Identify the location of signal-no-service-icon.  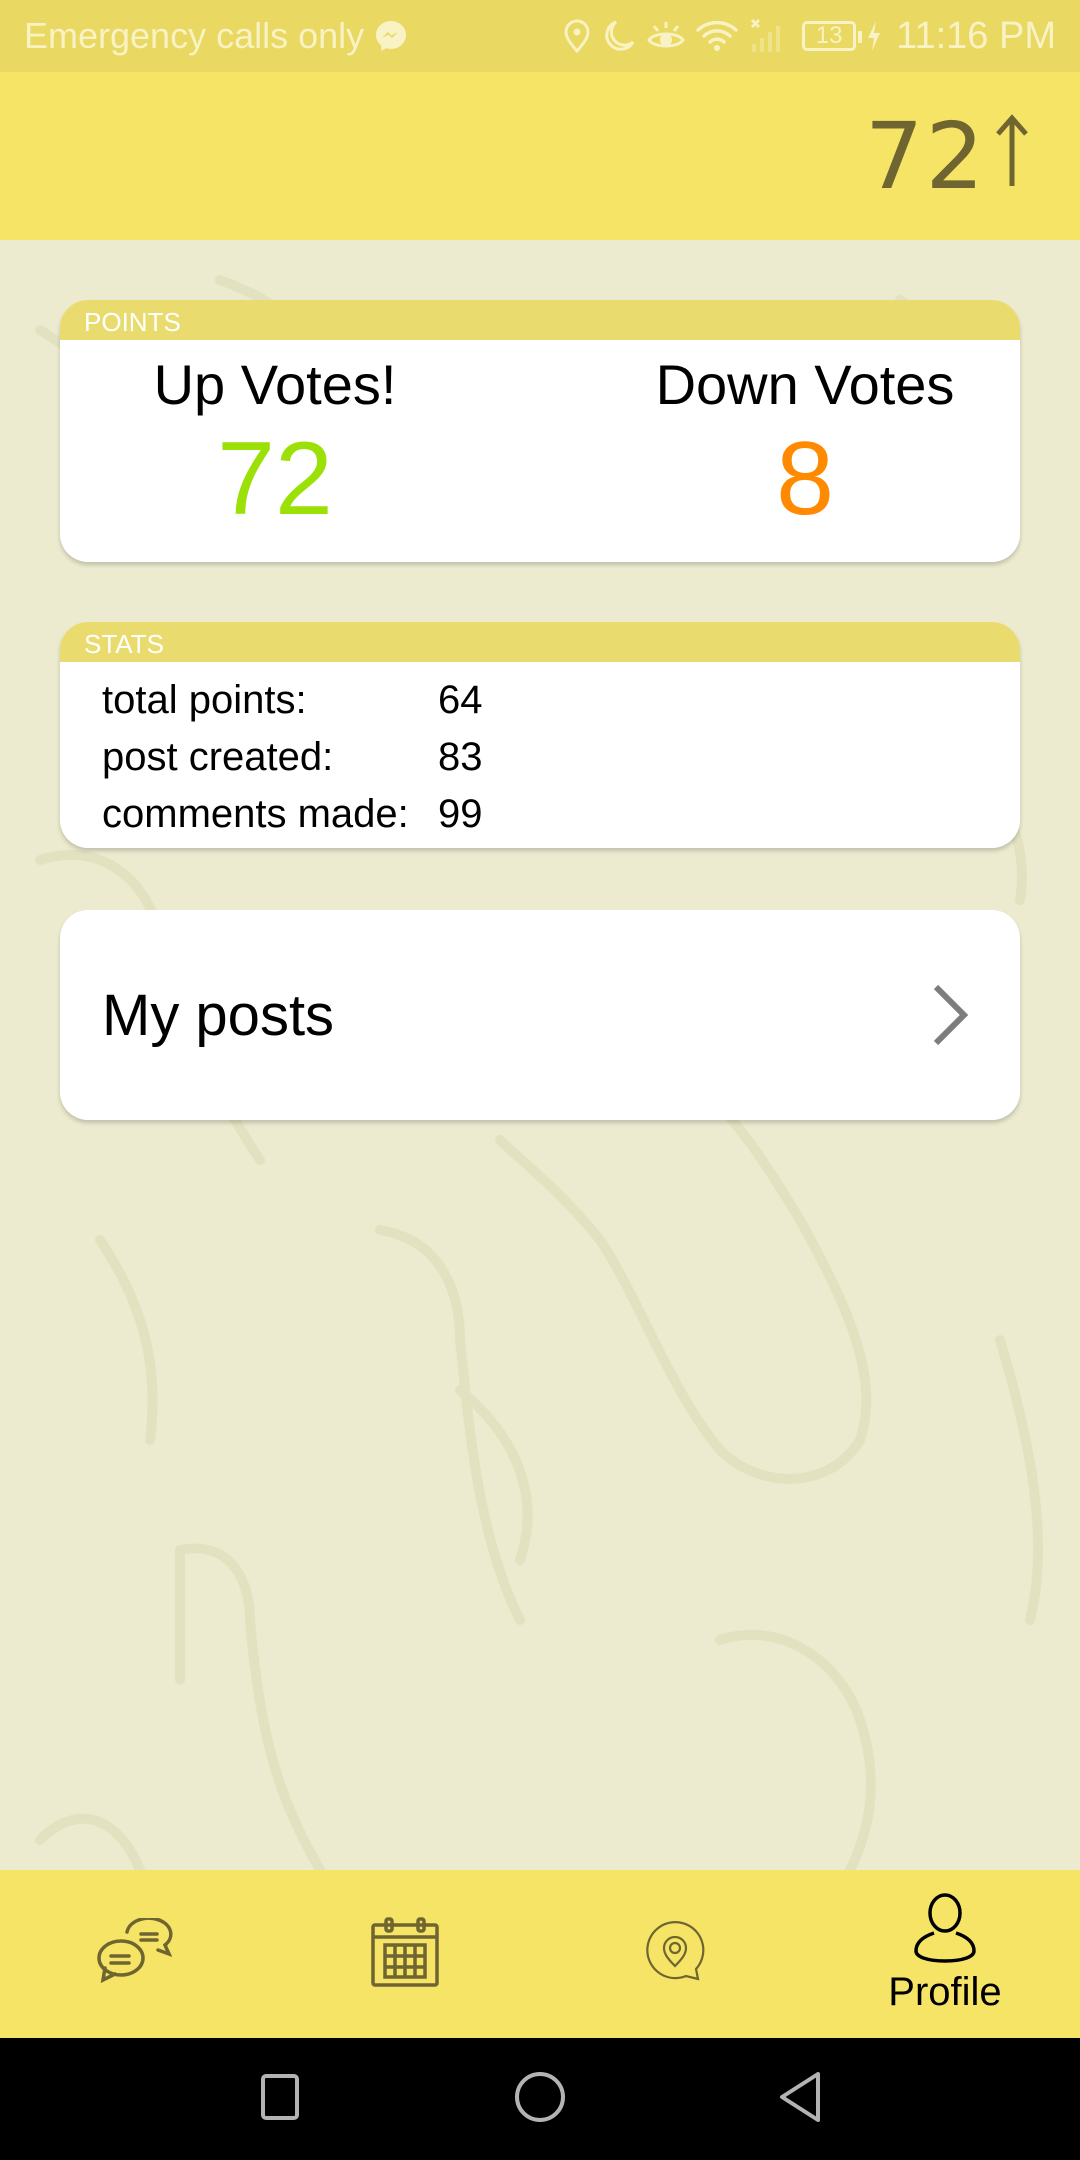
(768, 36).